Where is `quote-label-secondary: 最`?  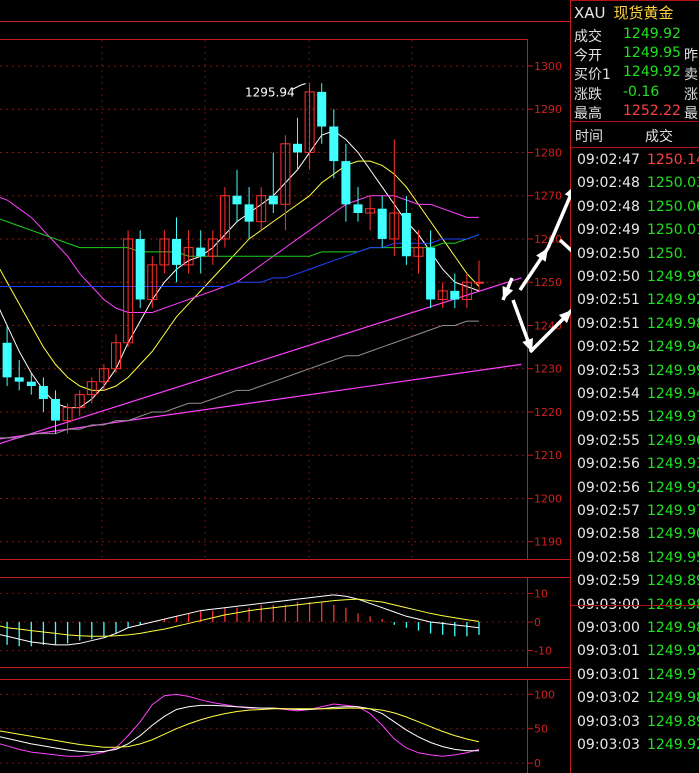 quote-label-secondary: 最 is located at coordinates (691, 113).